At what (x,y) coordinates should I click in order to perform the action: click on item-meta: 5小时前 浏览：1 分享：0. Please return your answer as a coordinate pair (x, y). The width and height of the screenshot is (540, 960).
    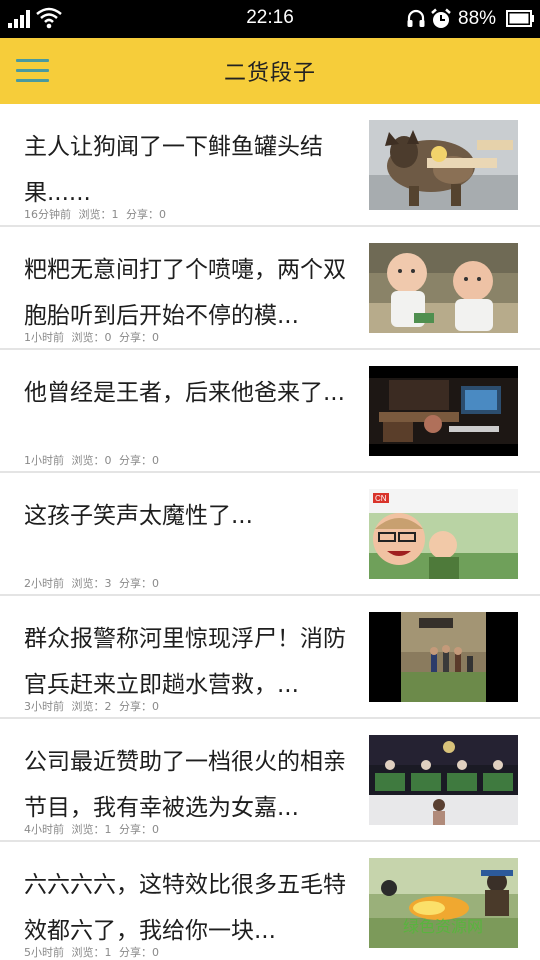
    Looking at the image, I should click on (93, 952).